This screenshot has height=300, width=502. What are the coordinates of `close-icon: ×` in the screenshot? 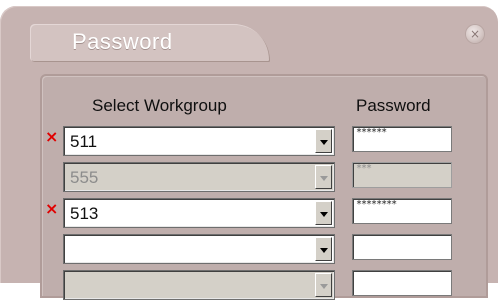 It's located at (475, 34).